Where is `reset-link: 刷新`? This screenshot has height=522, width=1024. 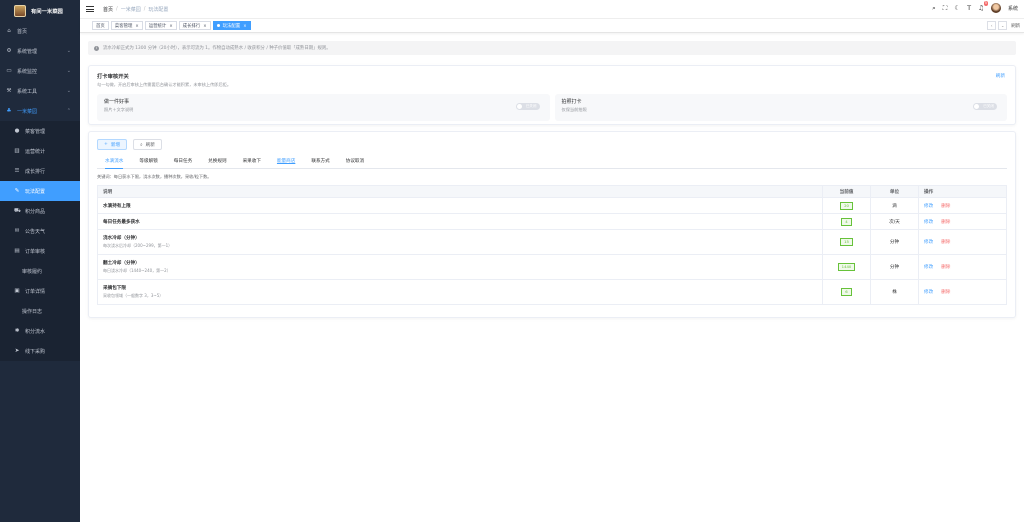 reset-link: 刷新 is located at coordinates (1000, 76).